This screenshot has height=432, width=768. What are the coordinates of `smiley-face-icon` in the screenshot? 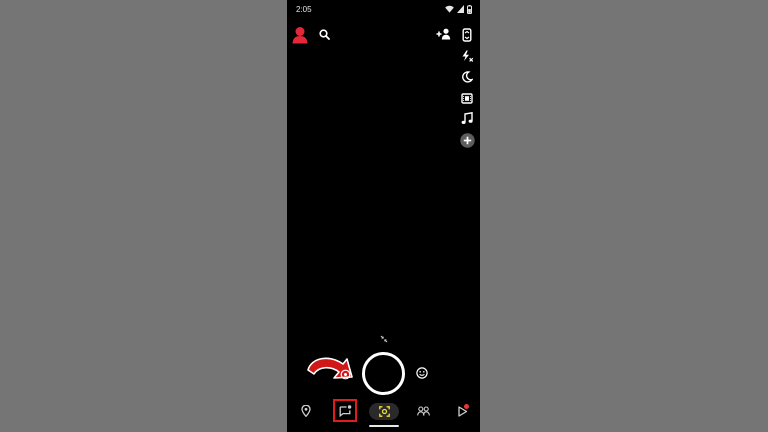 It's located at (422, 373).